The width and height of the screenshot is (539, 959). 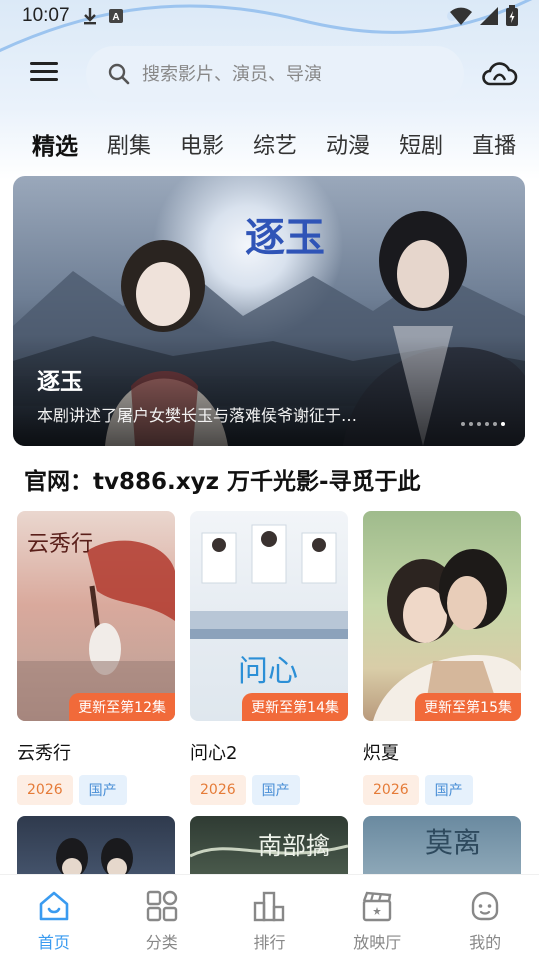 I want to click on poster-title: 问心, so click(x=268, y=671).